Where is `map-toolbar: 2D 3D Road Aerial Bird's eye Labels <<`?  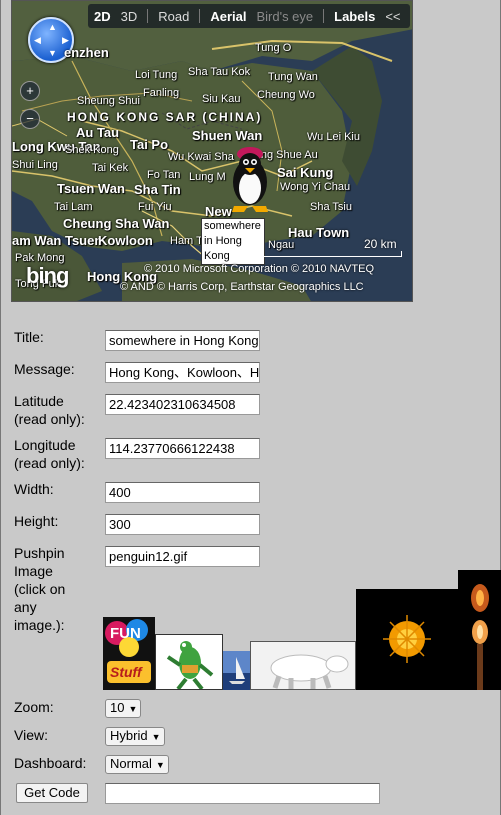
map-toolbar: 2D 3D Road Aerial Bird's eye Labels << is located at coordinates (249, 16).